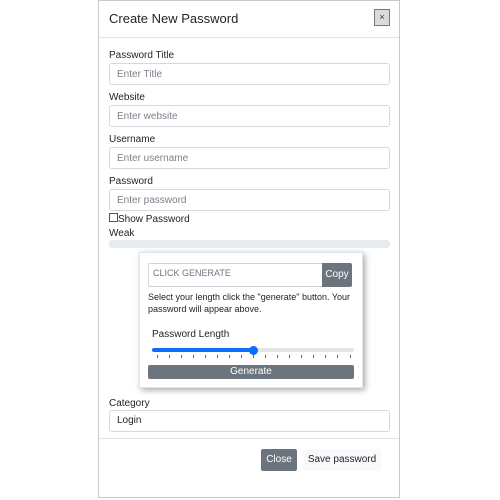  I want to click on save-password-button: Save password, so click(342, 460).